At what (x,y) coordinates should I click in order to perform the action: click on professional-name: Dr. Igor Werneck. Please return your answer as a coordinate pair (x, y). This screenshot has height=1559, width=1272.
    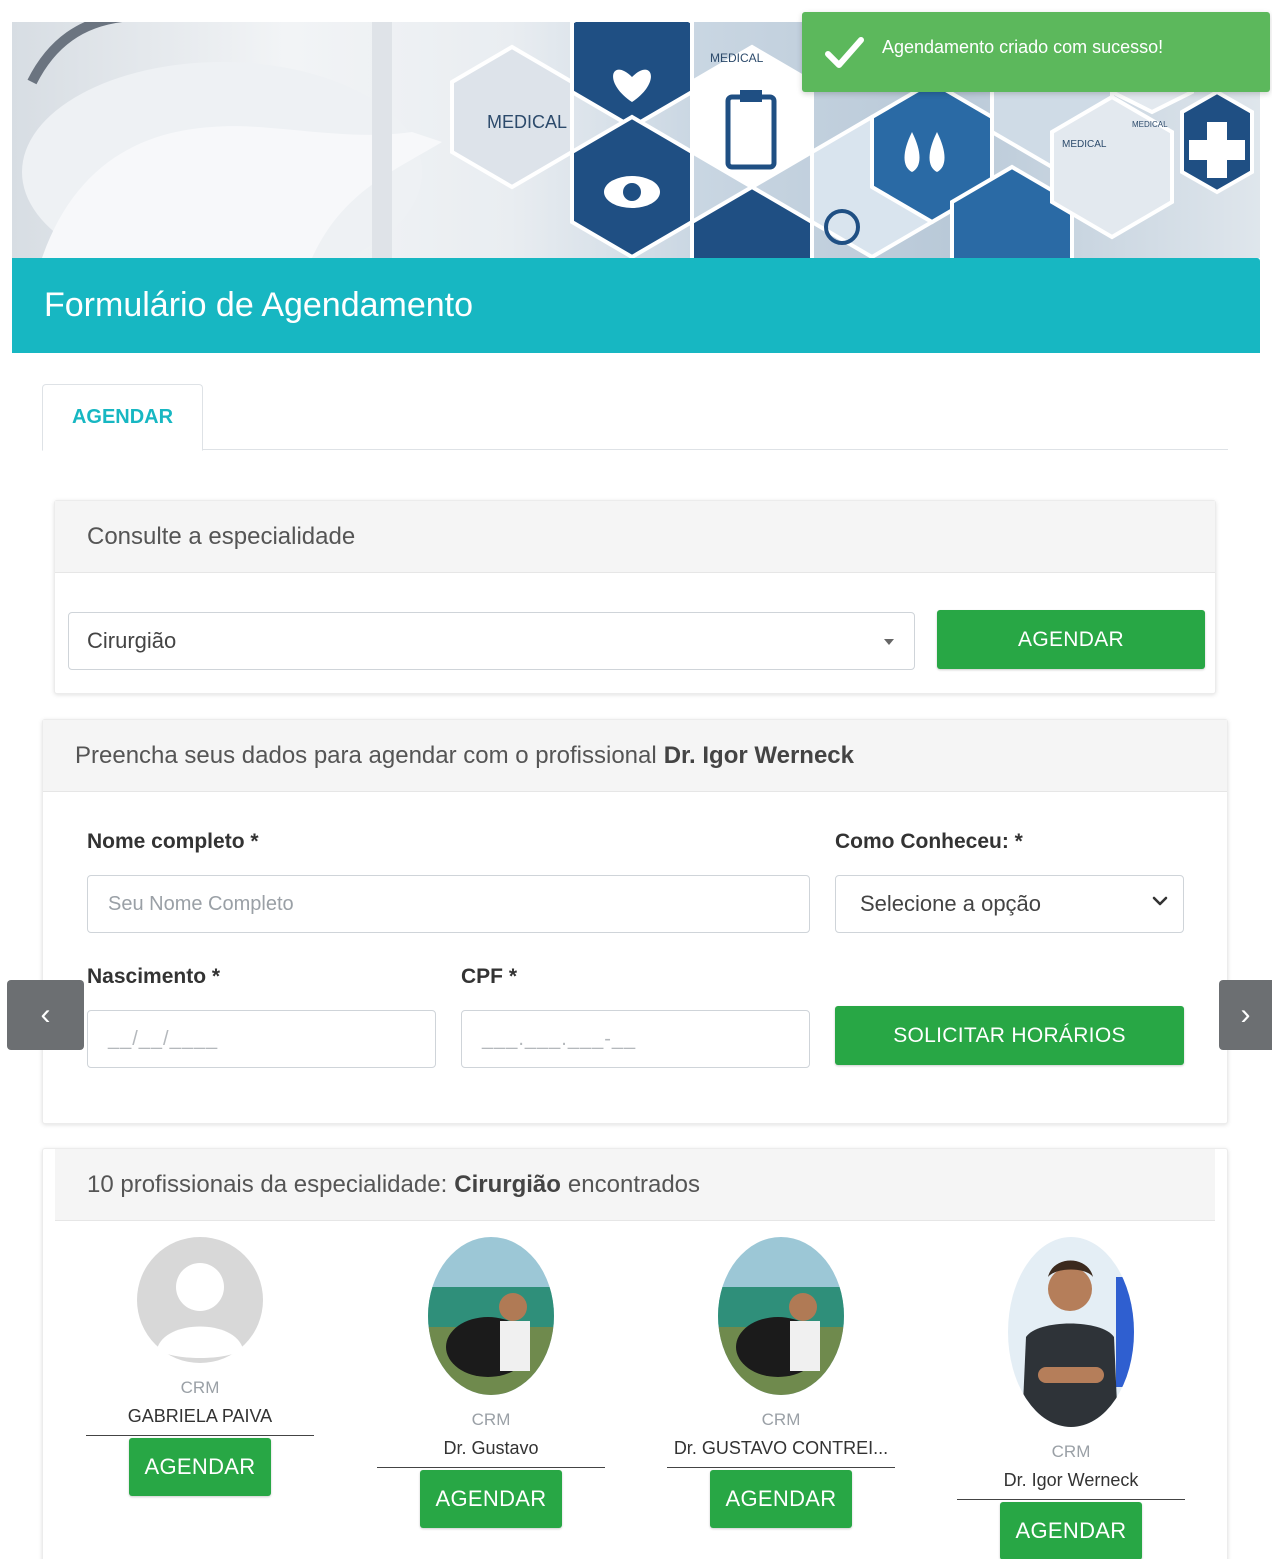
    Looking at the image, I should click on (1071, 1485).